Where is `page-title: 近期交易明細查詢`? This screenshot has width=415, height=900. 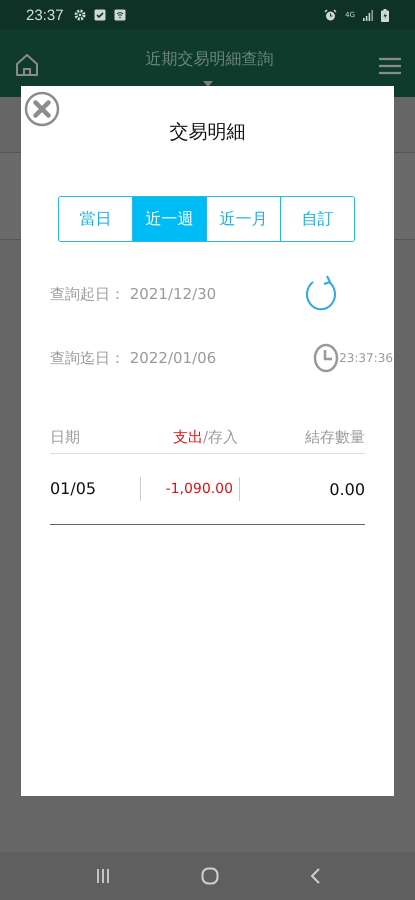
page-title: 近期交易明細查詢 is located at coordinates (210, 59).